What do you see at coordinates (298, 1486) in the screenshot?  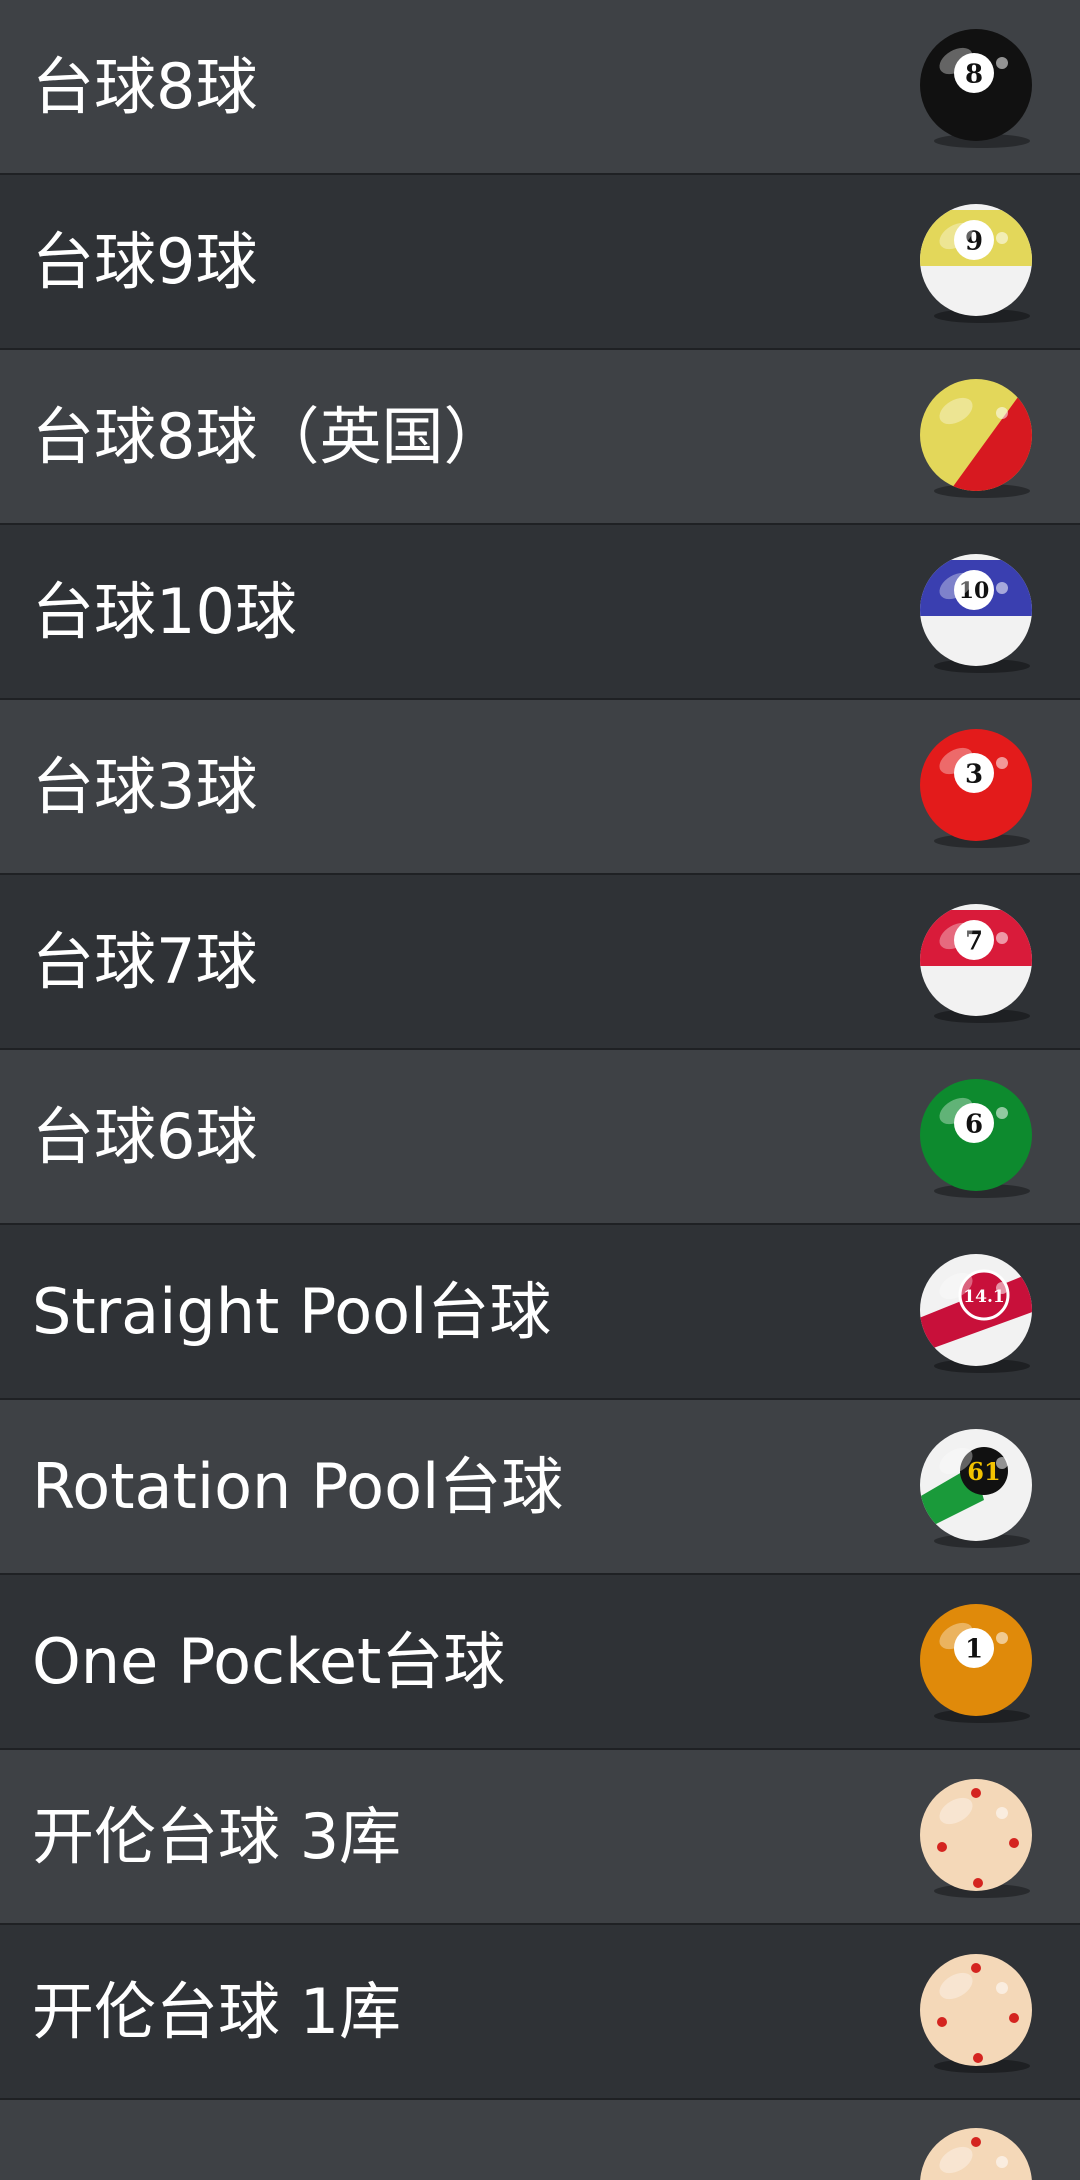 I see `game-list-item-label: Rotation Pool台球` at bounding box center [298, 1486].